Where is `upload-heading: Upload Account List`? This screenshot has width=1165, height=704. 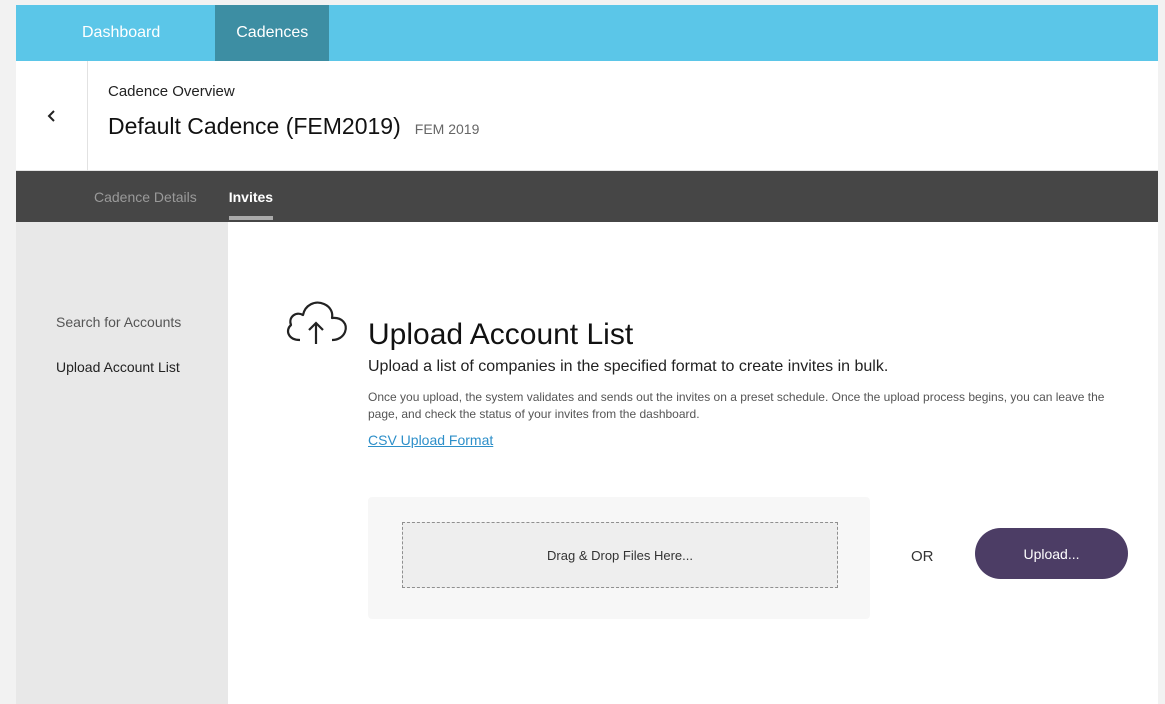 upload-heading: Upload Account List is located at coordinates (501, 334).